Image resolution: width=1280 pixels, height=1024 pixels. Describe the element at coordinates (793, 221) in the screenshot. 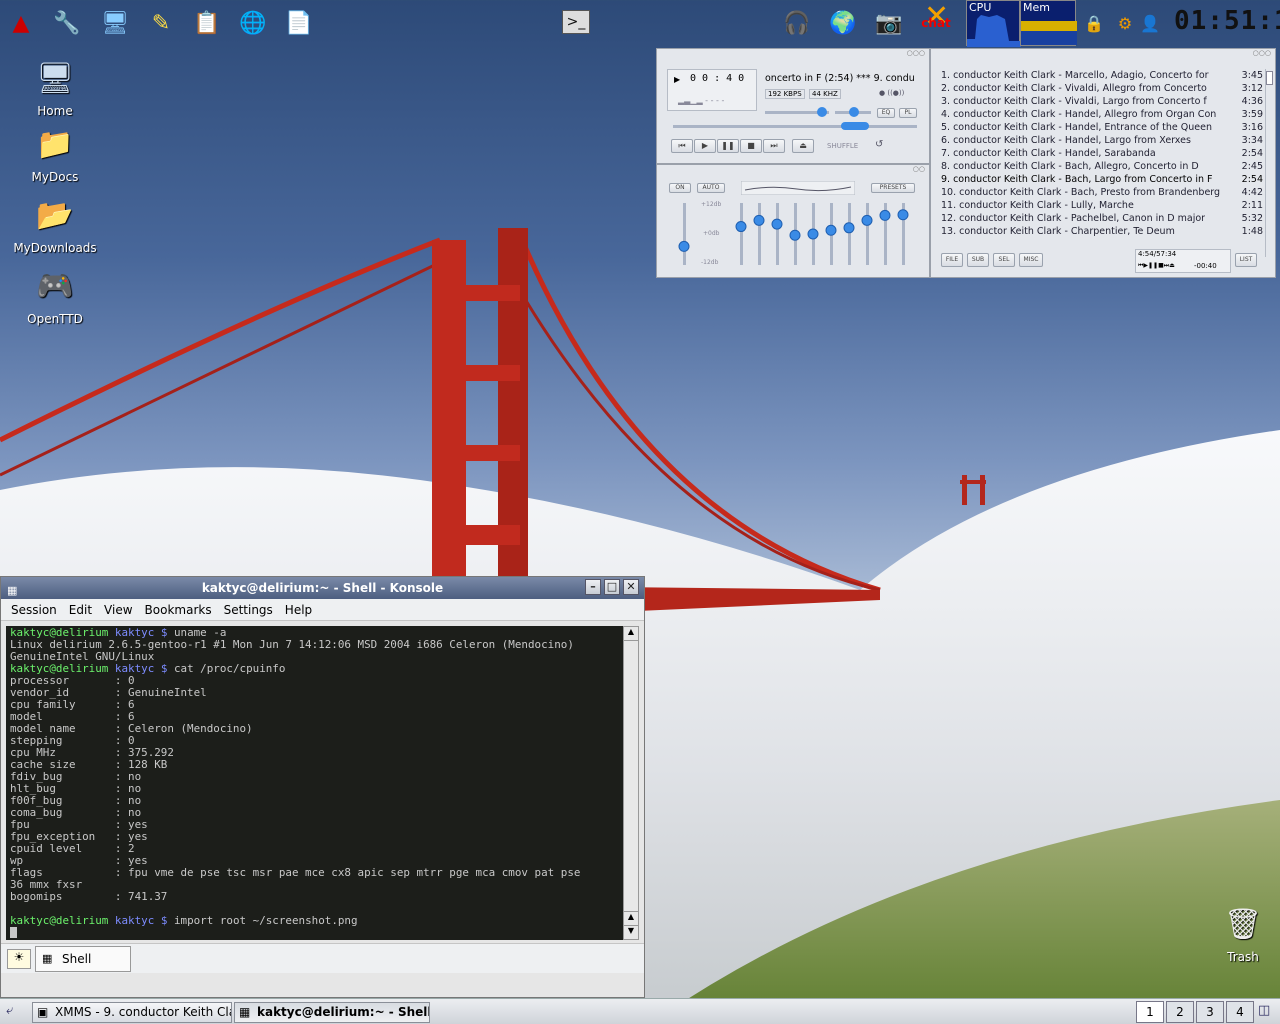

I see `xmms-equalizer-window: ○○ ON AUTO PRESETS +12db +0db -12db` at that location.